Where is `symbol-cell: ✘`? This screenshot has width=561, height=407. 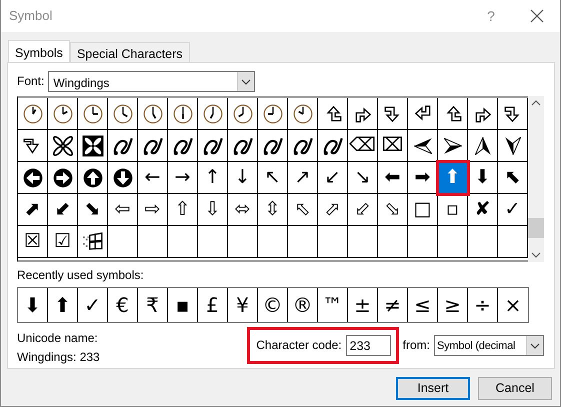 symbol-cell: ✘ is located at coordinates (483, 210).